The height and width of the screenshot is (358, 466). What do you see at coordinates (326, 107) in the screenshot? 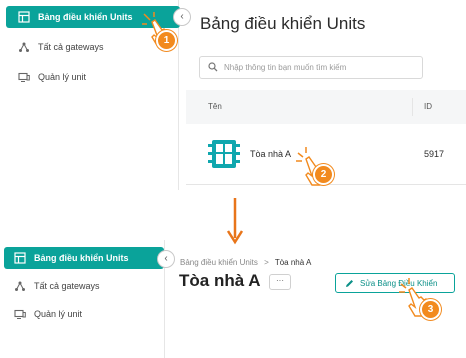
I see `table-header: Tên ID` at bounding box center [326, 107].